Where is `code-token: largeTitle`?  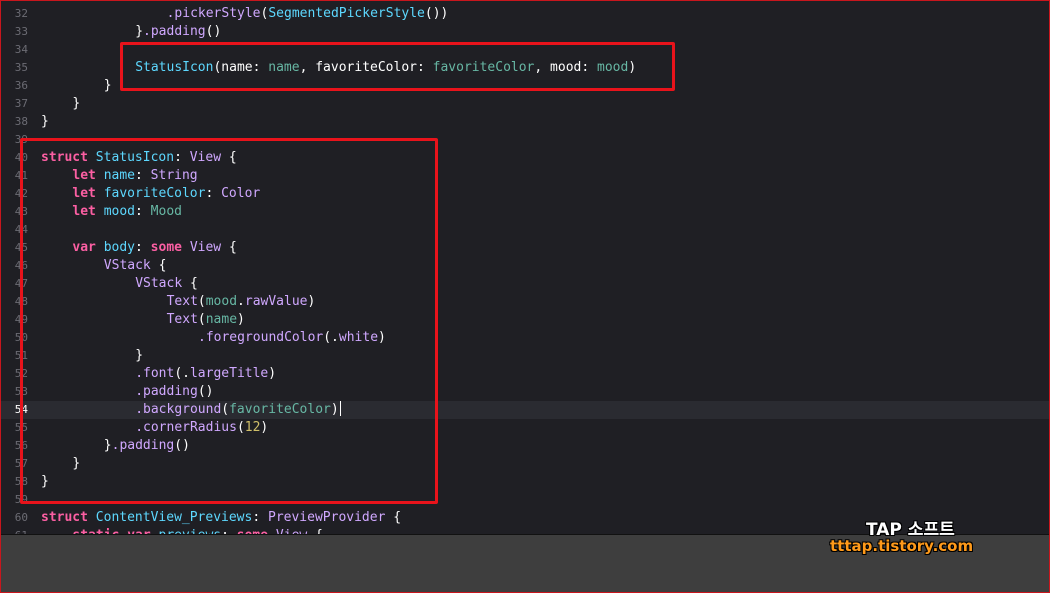 code-token: largeTitle is located at coordinates (229, 373).